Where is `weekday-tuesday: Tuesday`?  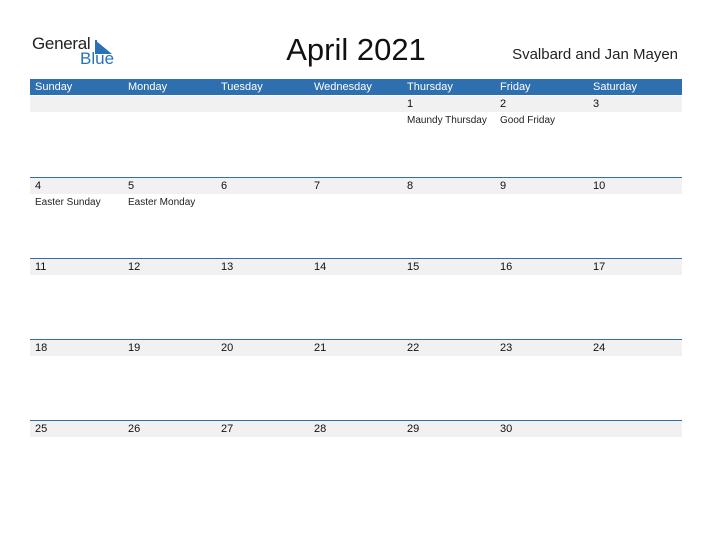 weekday-tuesday: Tuesday is located at coordinates (242, 87).